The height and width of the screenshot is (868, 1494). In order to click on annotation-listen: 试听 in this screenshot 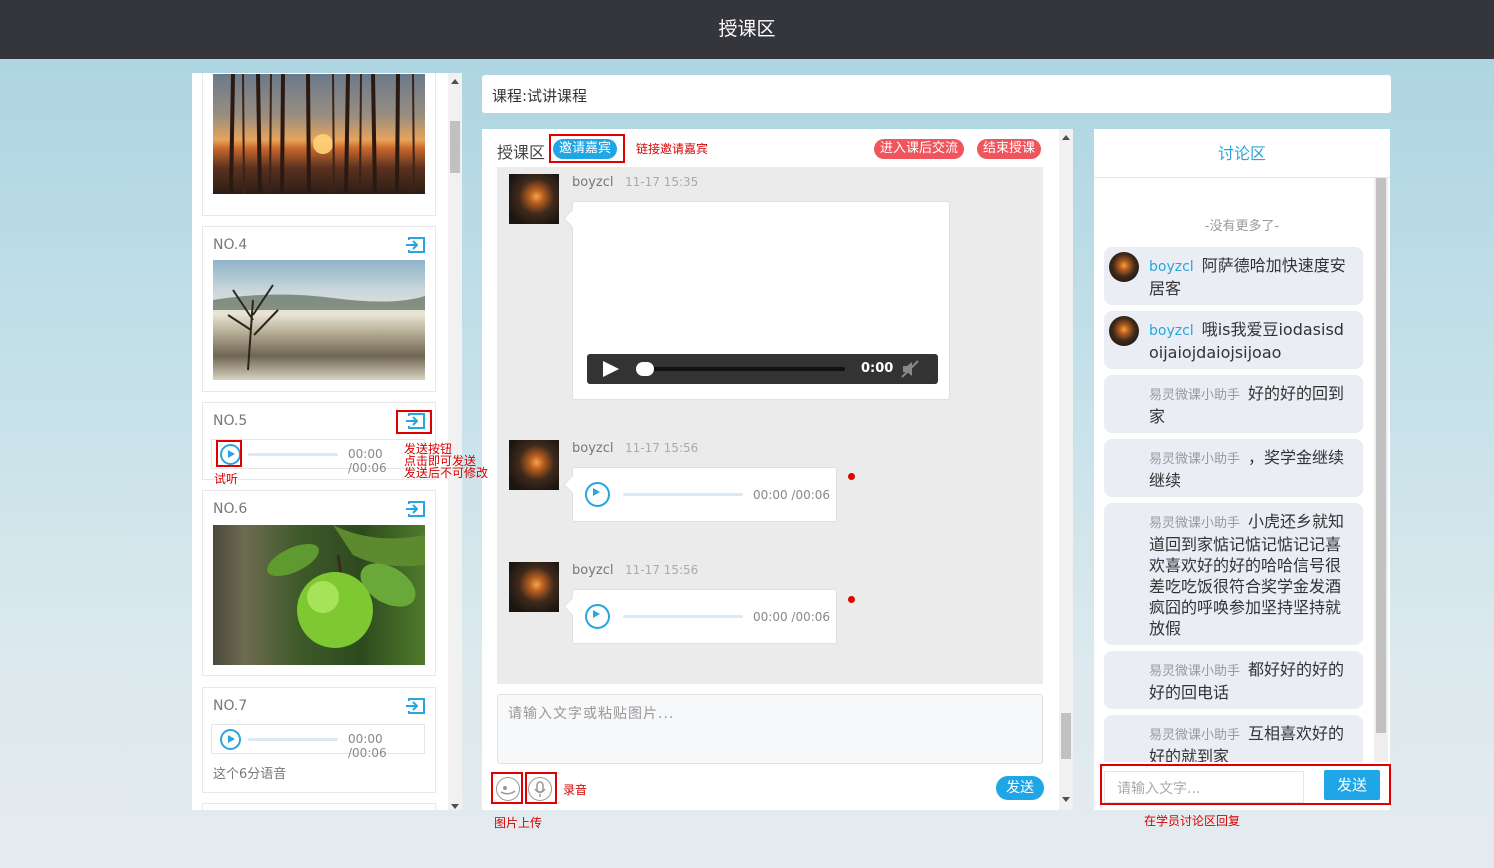, I will do `click(226, 479)`.